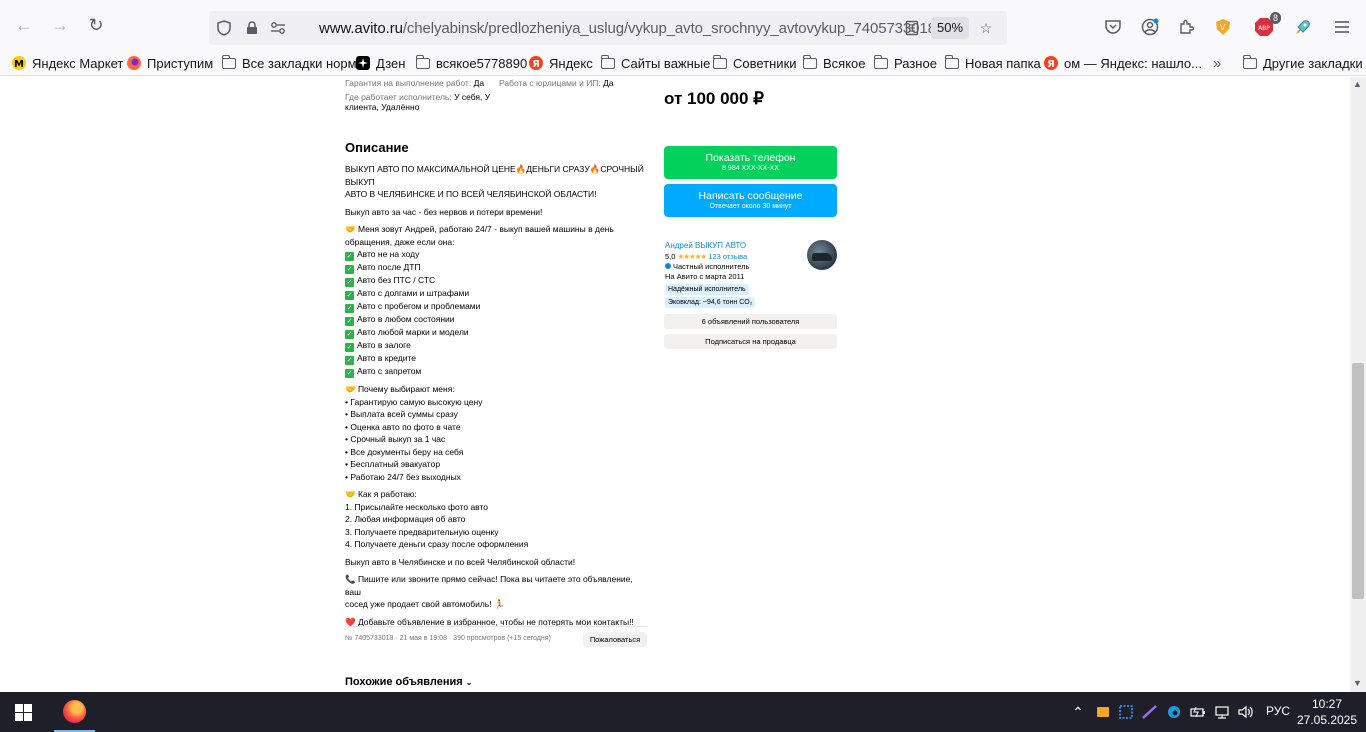 The height and width of the screenshot is (732, 1366). What do you see at coordinates (1327, 720) in the screenshot?
I see `clock-date: 27.05.2025` at bounding box center [1327, 720].